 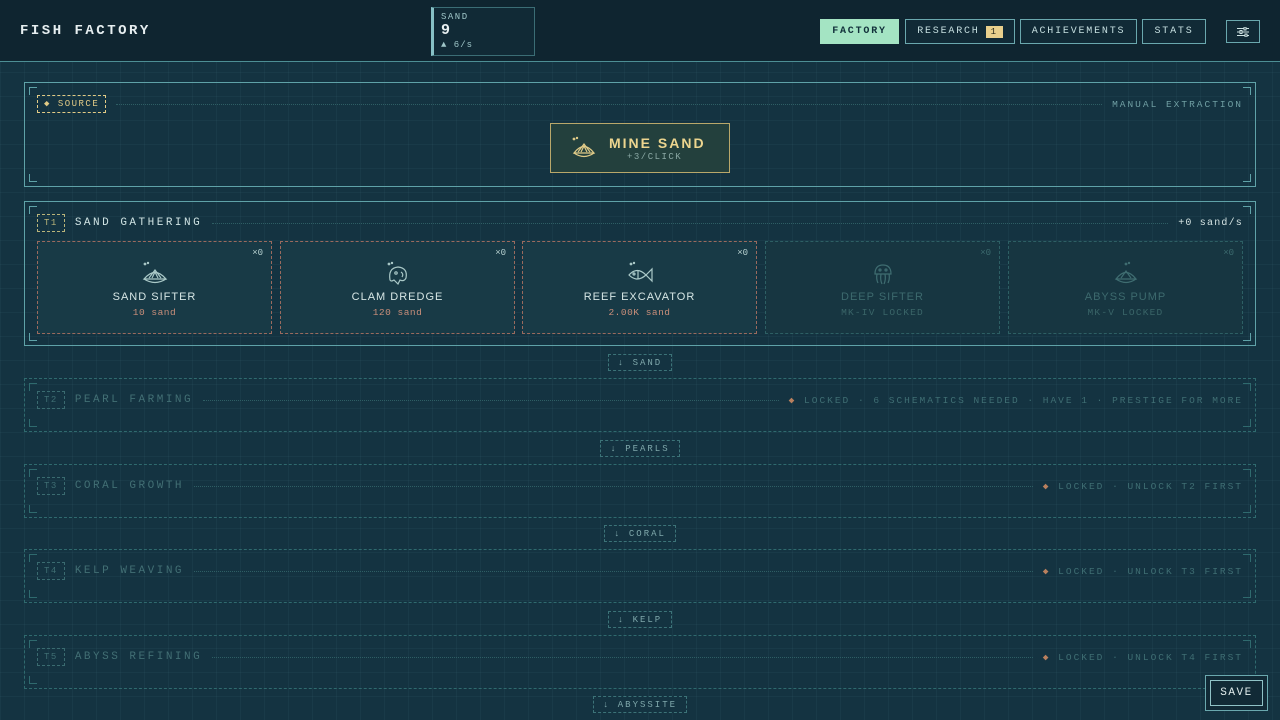 I want to click on tab-stats: STATS, so click(x=1174, y=31).